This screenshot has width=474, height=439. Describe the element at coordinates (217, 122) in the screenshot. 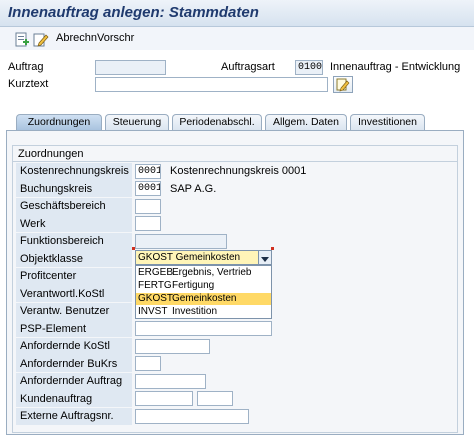

I see `tab-periodenabschl: Periodenabschl.` at that location.